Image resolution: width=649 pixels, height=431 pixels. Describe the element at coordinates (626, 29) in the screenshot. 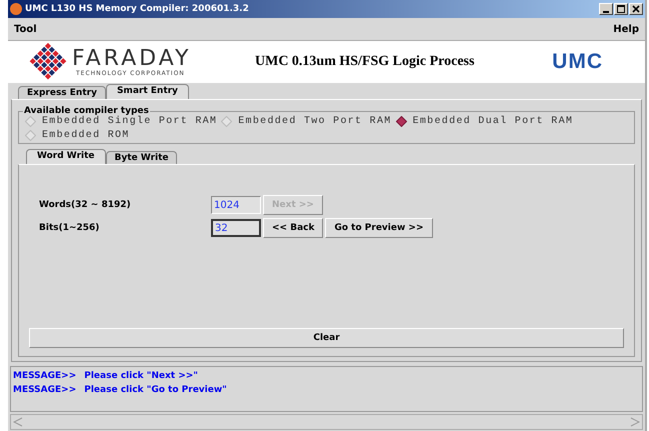

I see `menu-item: Help` at that location.